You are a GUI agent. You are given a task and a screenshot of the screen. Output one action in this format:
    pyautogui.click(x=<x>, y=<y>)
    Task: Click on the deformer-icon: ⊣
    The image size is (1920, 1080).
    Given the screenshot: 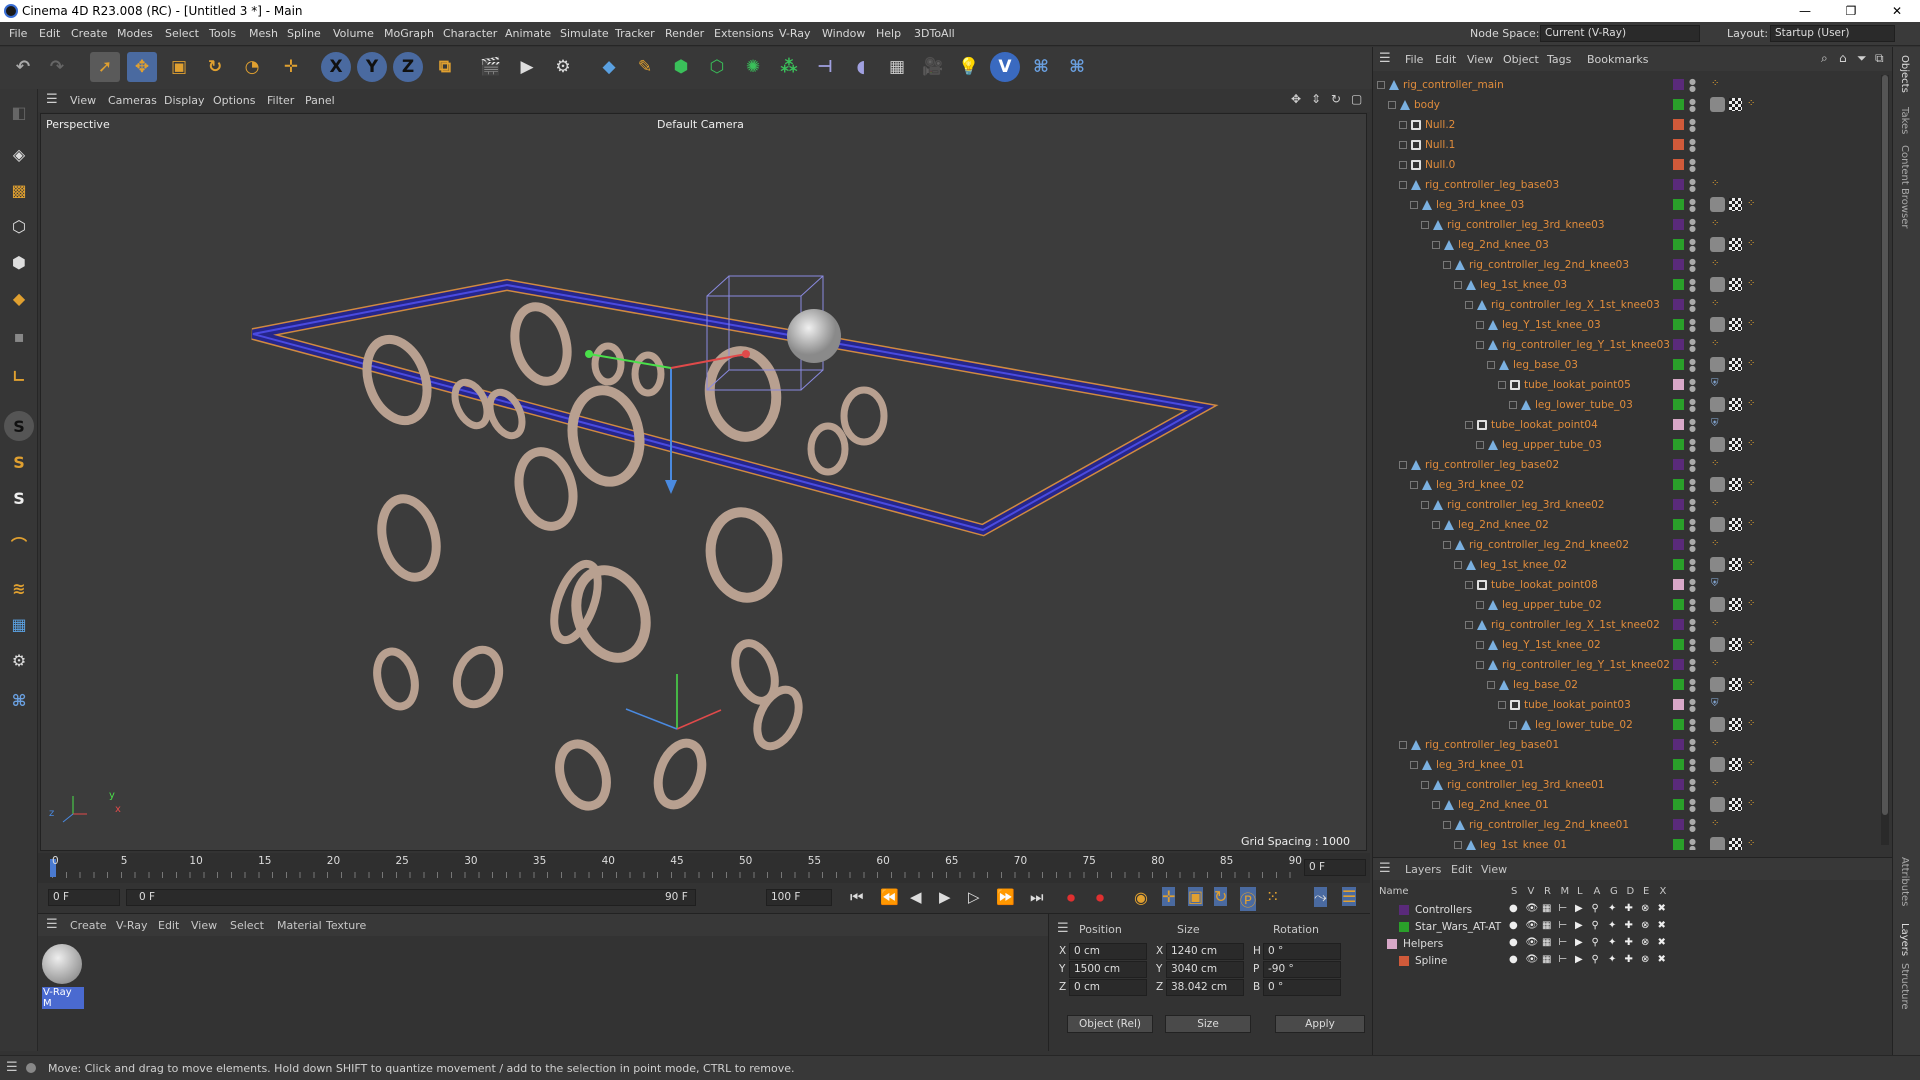 What is the action you would take?
    pyautogui.click(x=825, y=67)
    